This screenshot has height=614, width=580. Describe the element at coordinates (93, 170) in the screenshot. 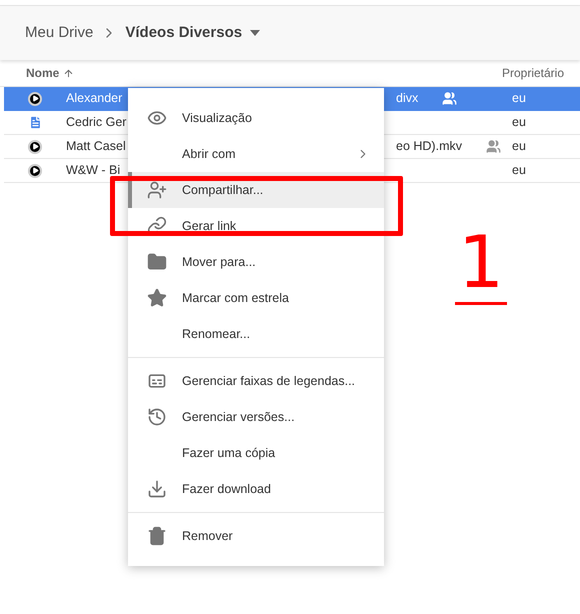

I see `file-name: W&W - Bi` at that location.